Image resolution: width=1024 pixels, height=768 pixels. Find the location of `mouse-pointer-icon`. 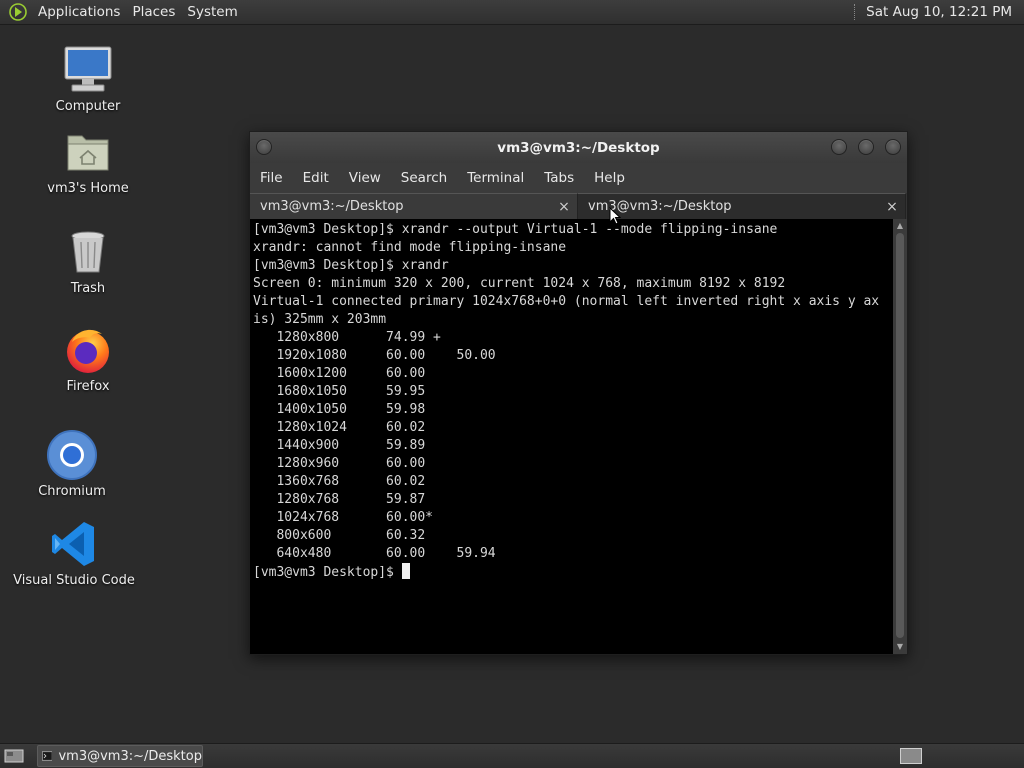

mouse-pointer-icon is located at coordinates (615, 215).